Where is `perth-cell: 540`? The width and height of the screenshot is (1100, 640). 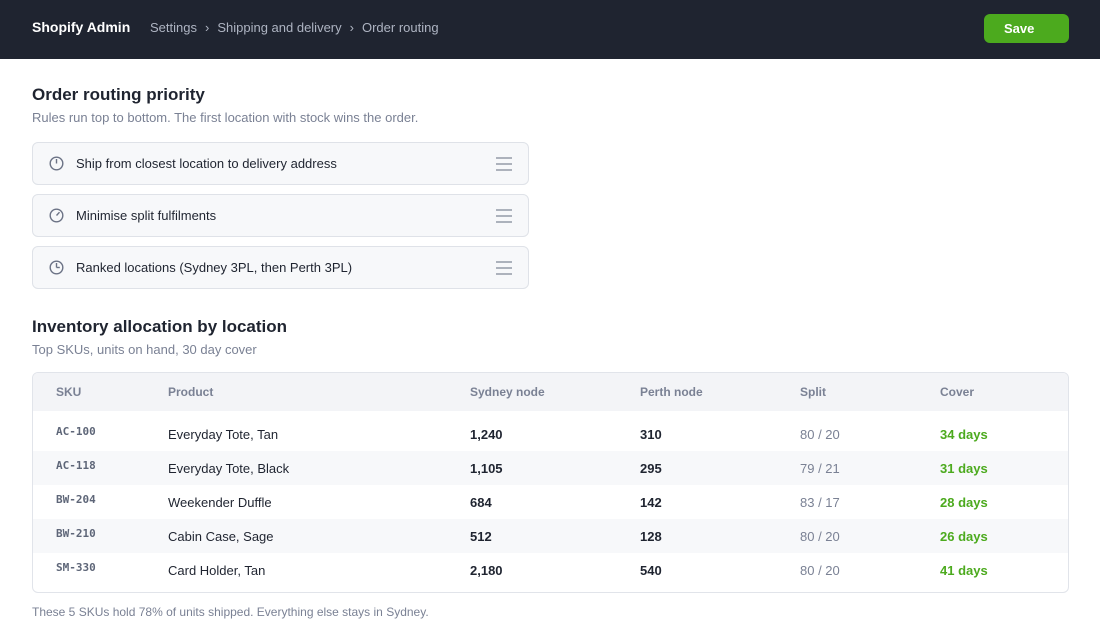
perth-cell: 540 is located at coordinates (651, 570).